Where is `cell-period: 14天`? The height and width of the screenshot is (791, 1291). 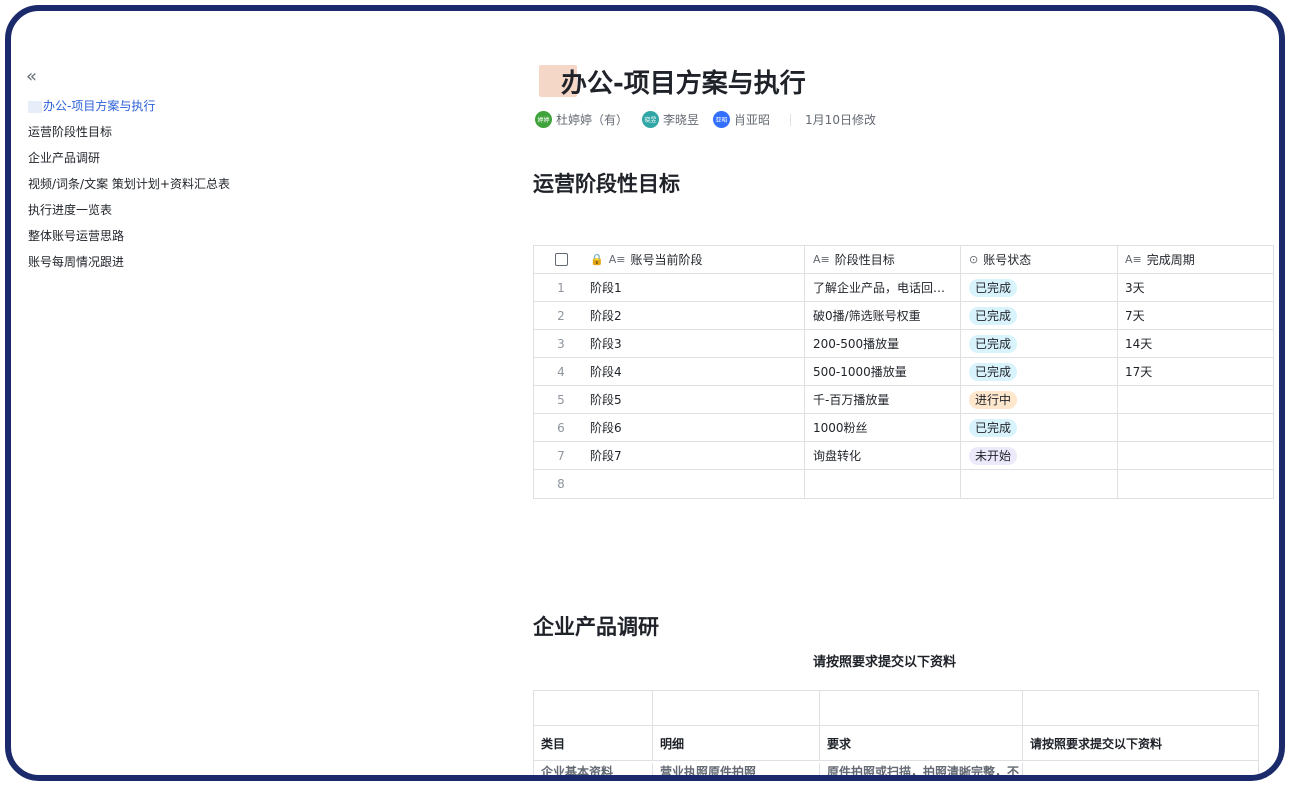 cell-period: 14天 is located at coordinates (1195, 343).